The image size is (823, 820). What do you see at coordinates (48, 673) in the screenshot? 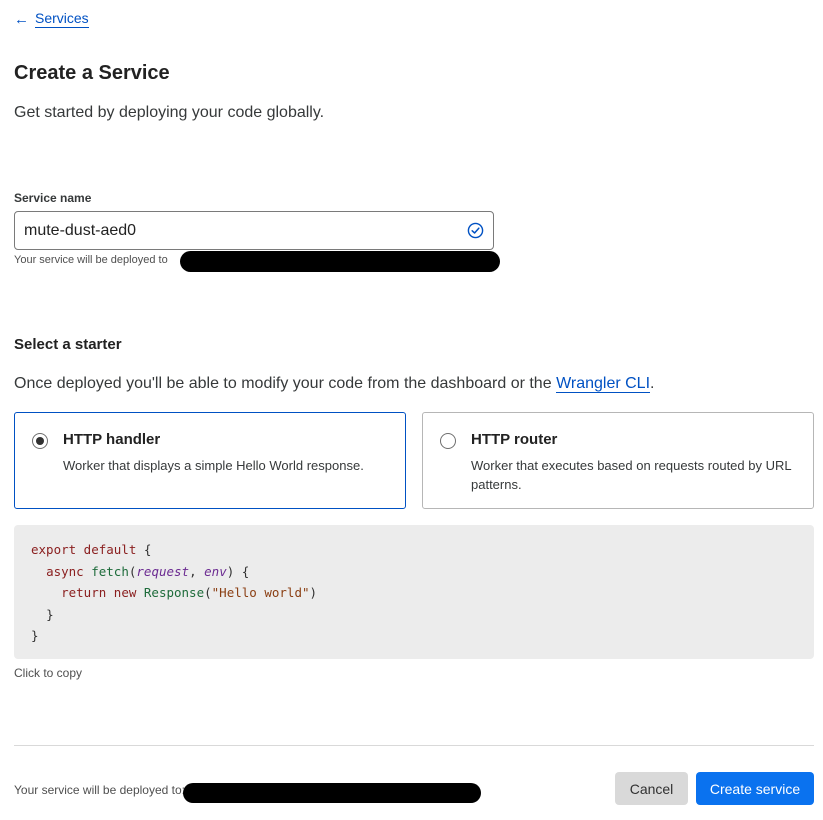
I see `copy-hint: Click to copy` at bounding box center [48, 673].